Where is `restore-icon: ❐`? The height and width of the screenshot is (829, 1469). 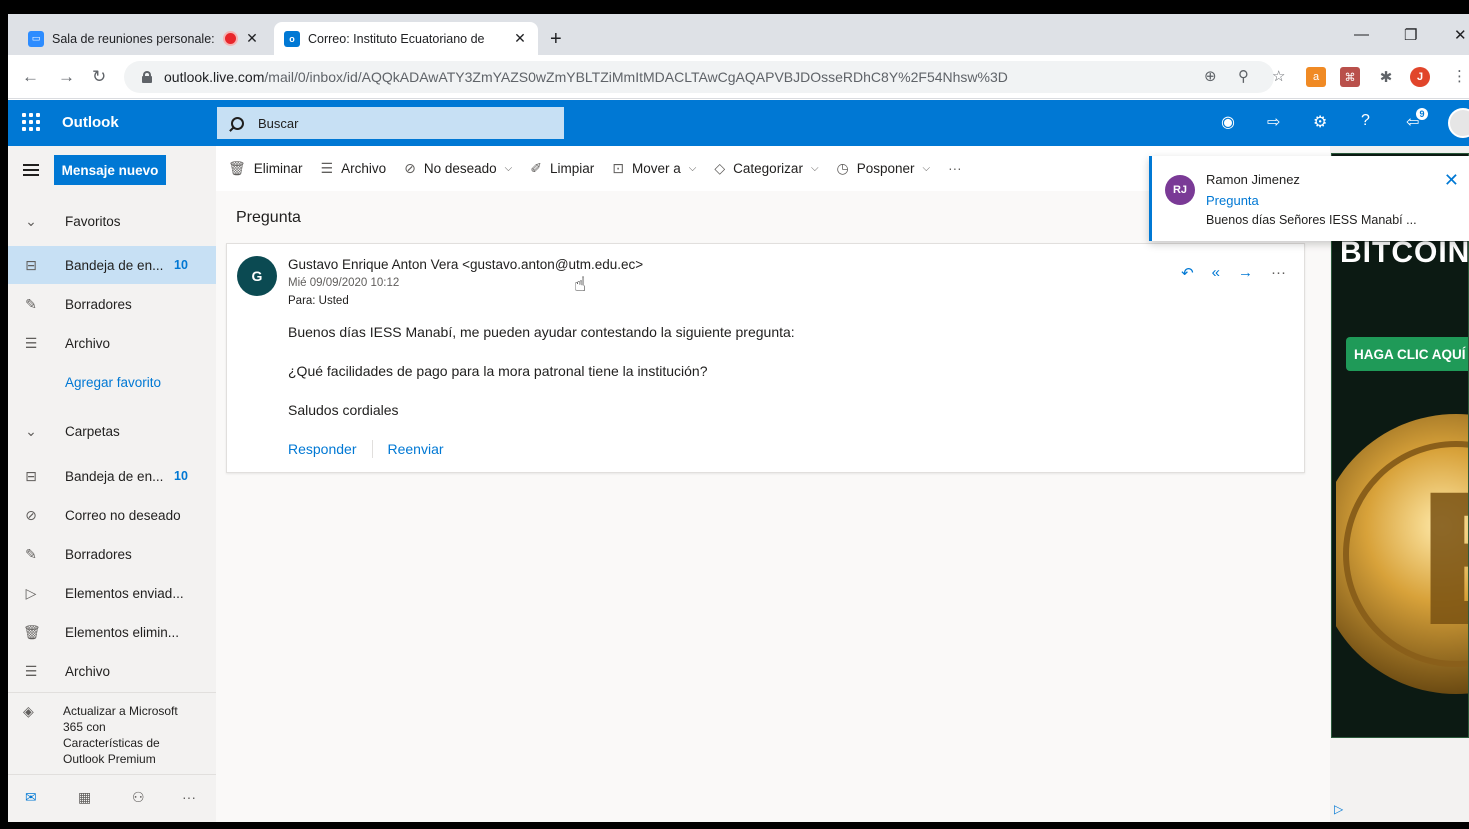
restore-icon: ❐ is located at coordinates (1410, 35).